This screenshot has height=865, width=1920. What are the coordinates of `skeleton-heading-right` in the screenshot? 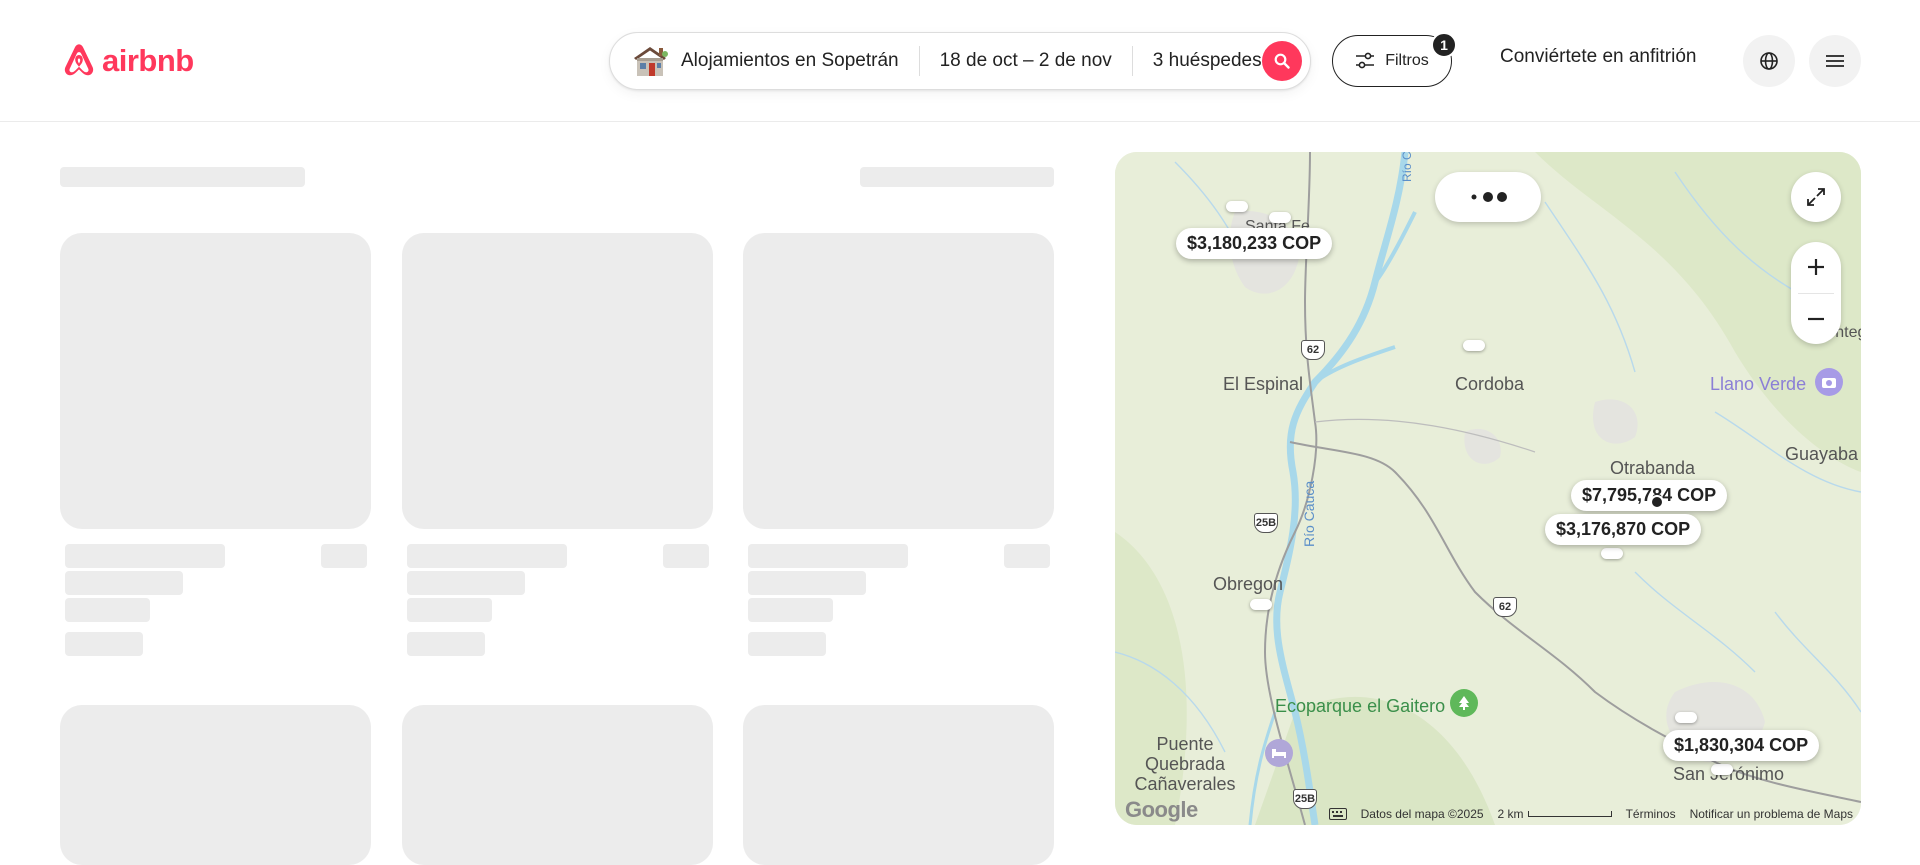 It's located at (957, 177).